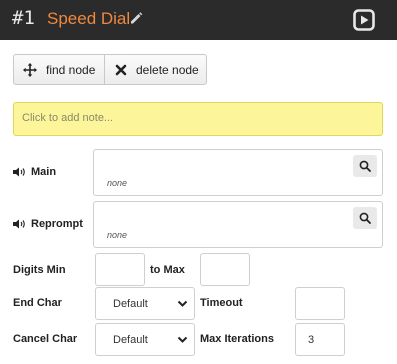 This screenshot has width=397, height=364. I want to click on node-title: Speed Dial, so click(88, 19).